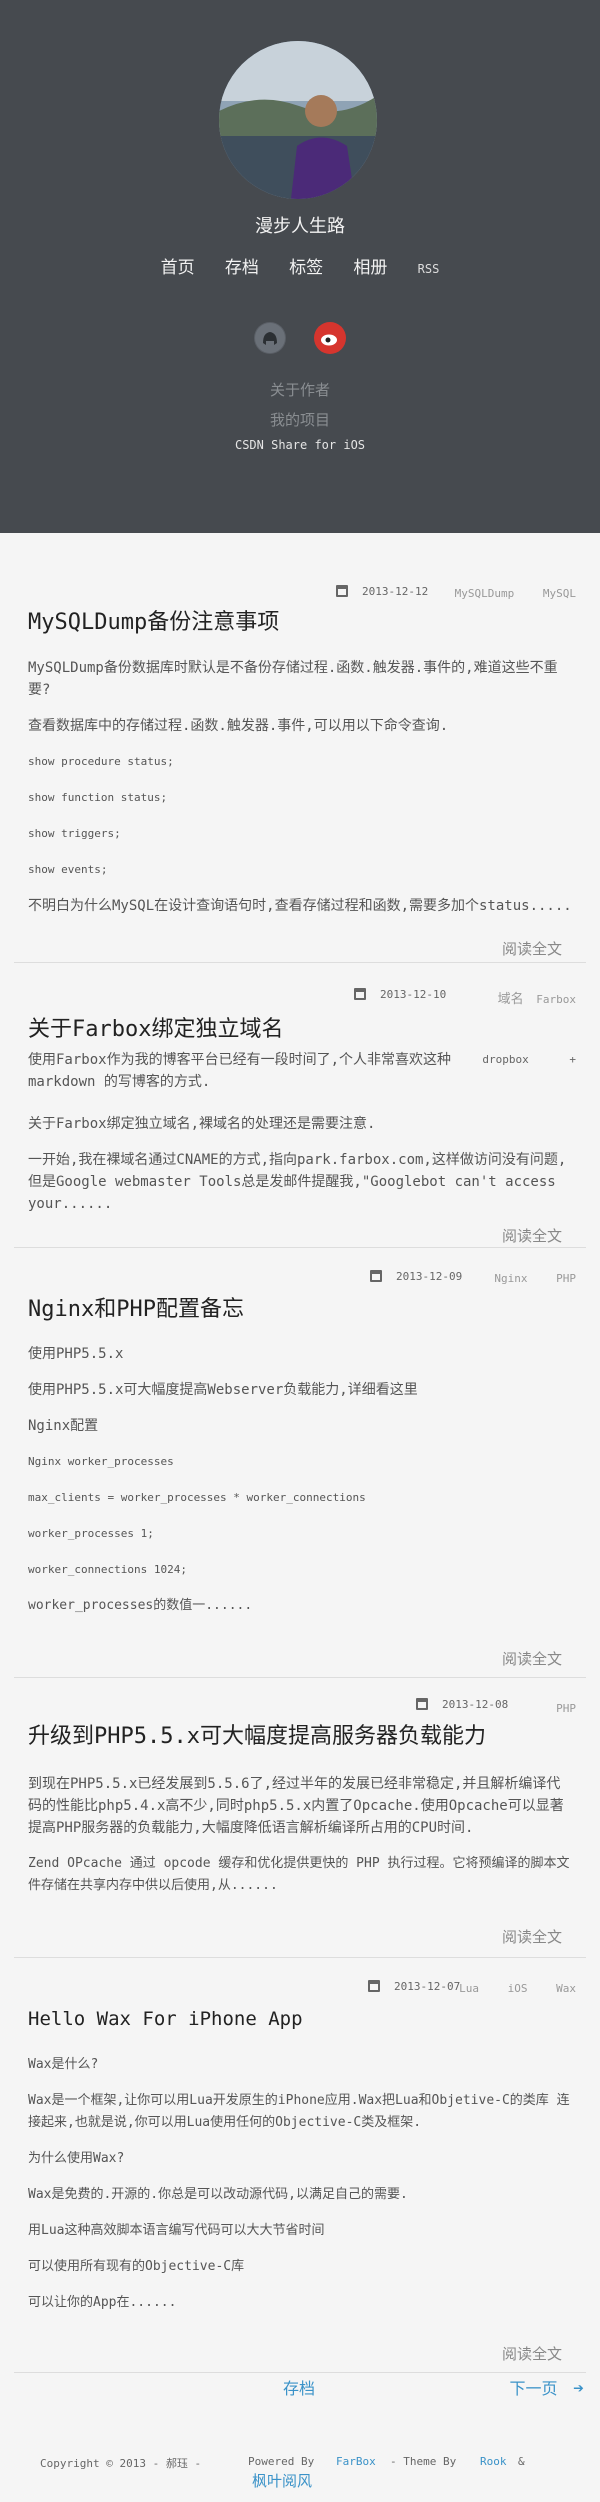 The width and height of the screenshot is (600, 2502). What do you see at coordinates (566, 1988) in the screenshot?
I see `tag-link: Wax` at bounding box center [566, 1988].